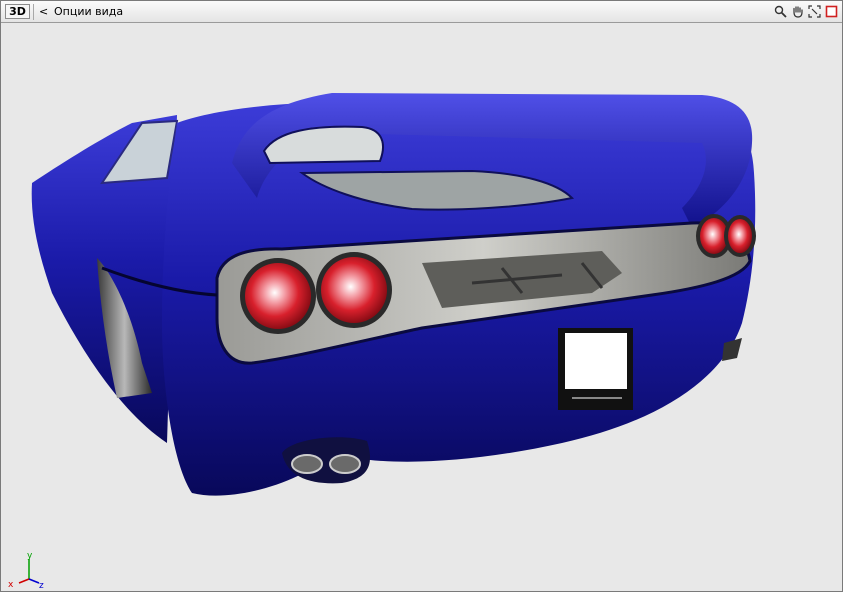  I want to click on axis-triad: y x z, so click(26, 571).